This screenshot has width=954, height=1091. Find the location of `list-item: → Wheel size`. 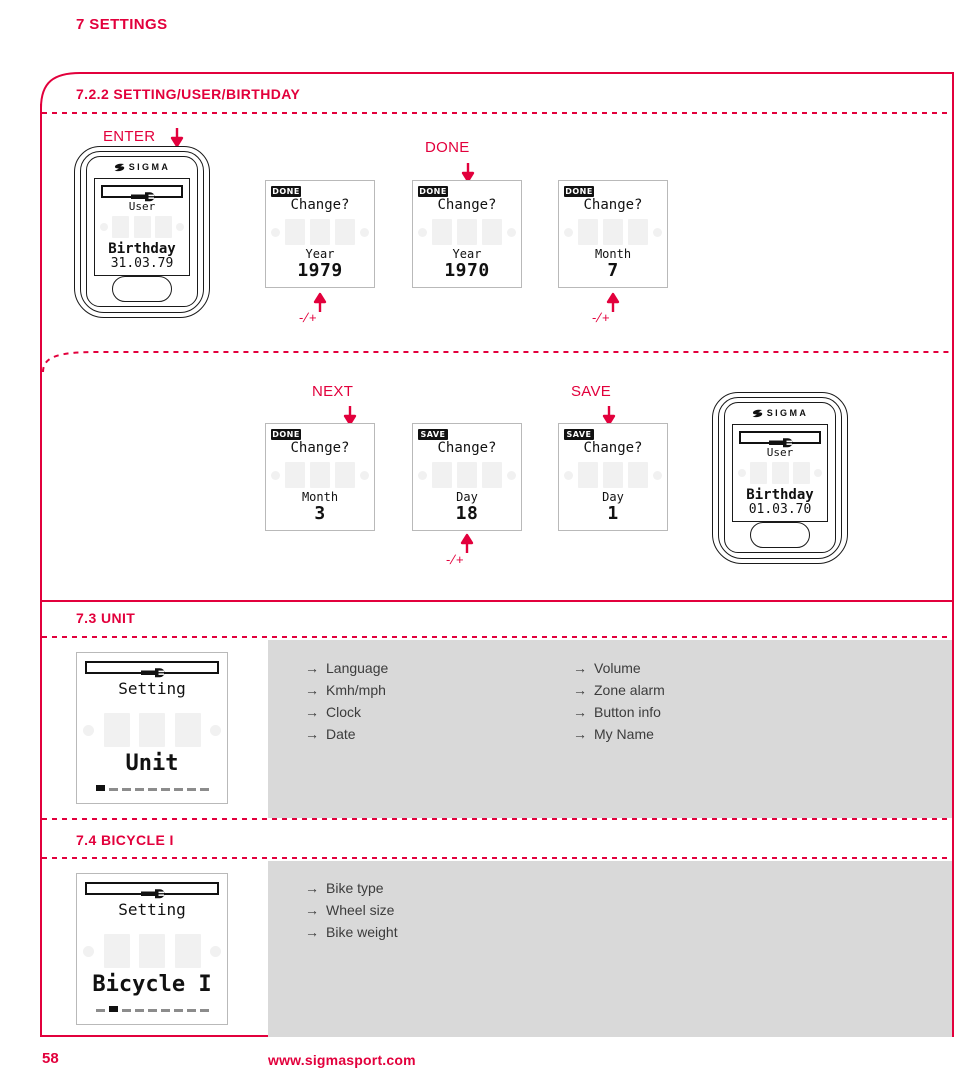

list-item: → Wheel size is located at coordinates (351, 910).